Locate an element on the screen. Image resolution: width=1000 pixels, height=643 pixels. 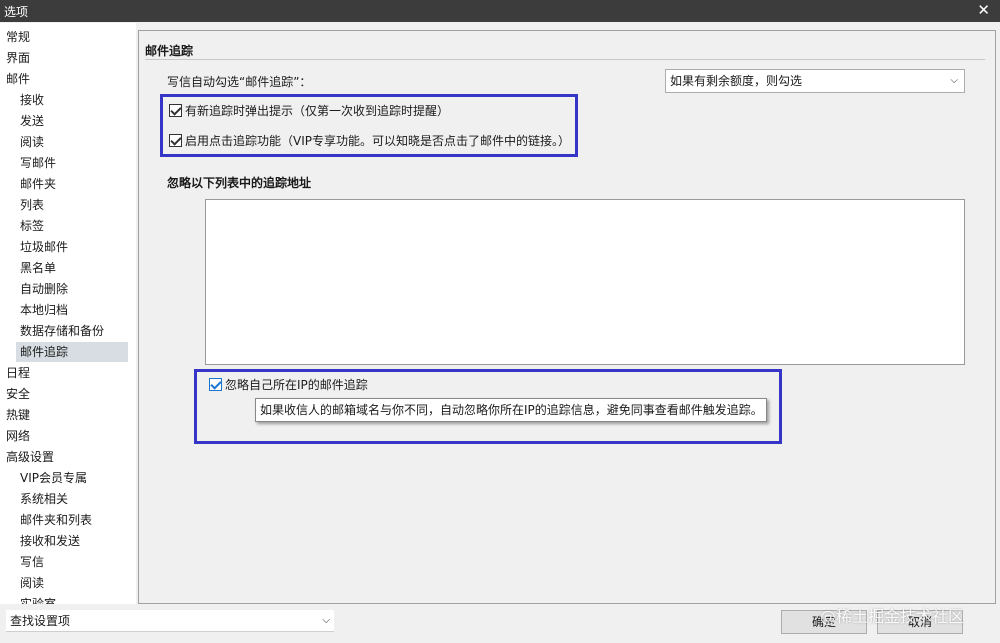
sidebar-item-read: 阅读 is located at coordinates (32, 142).